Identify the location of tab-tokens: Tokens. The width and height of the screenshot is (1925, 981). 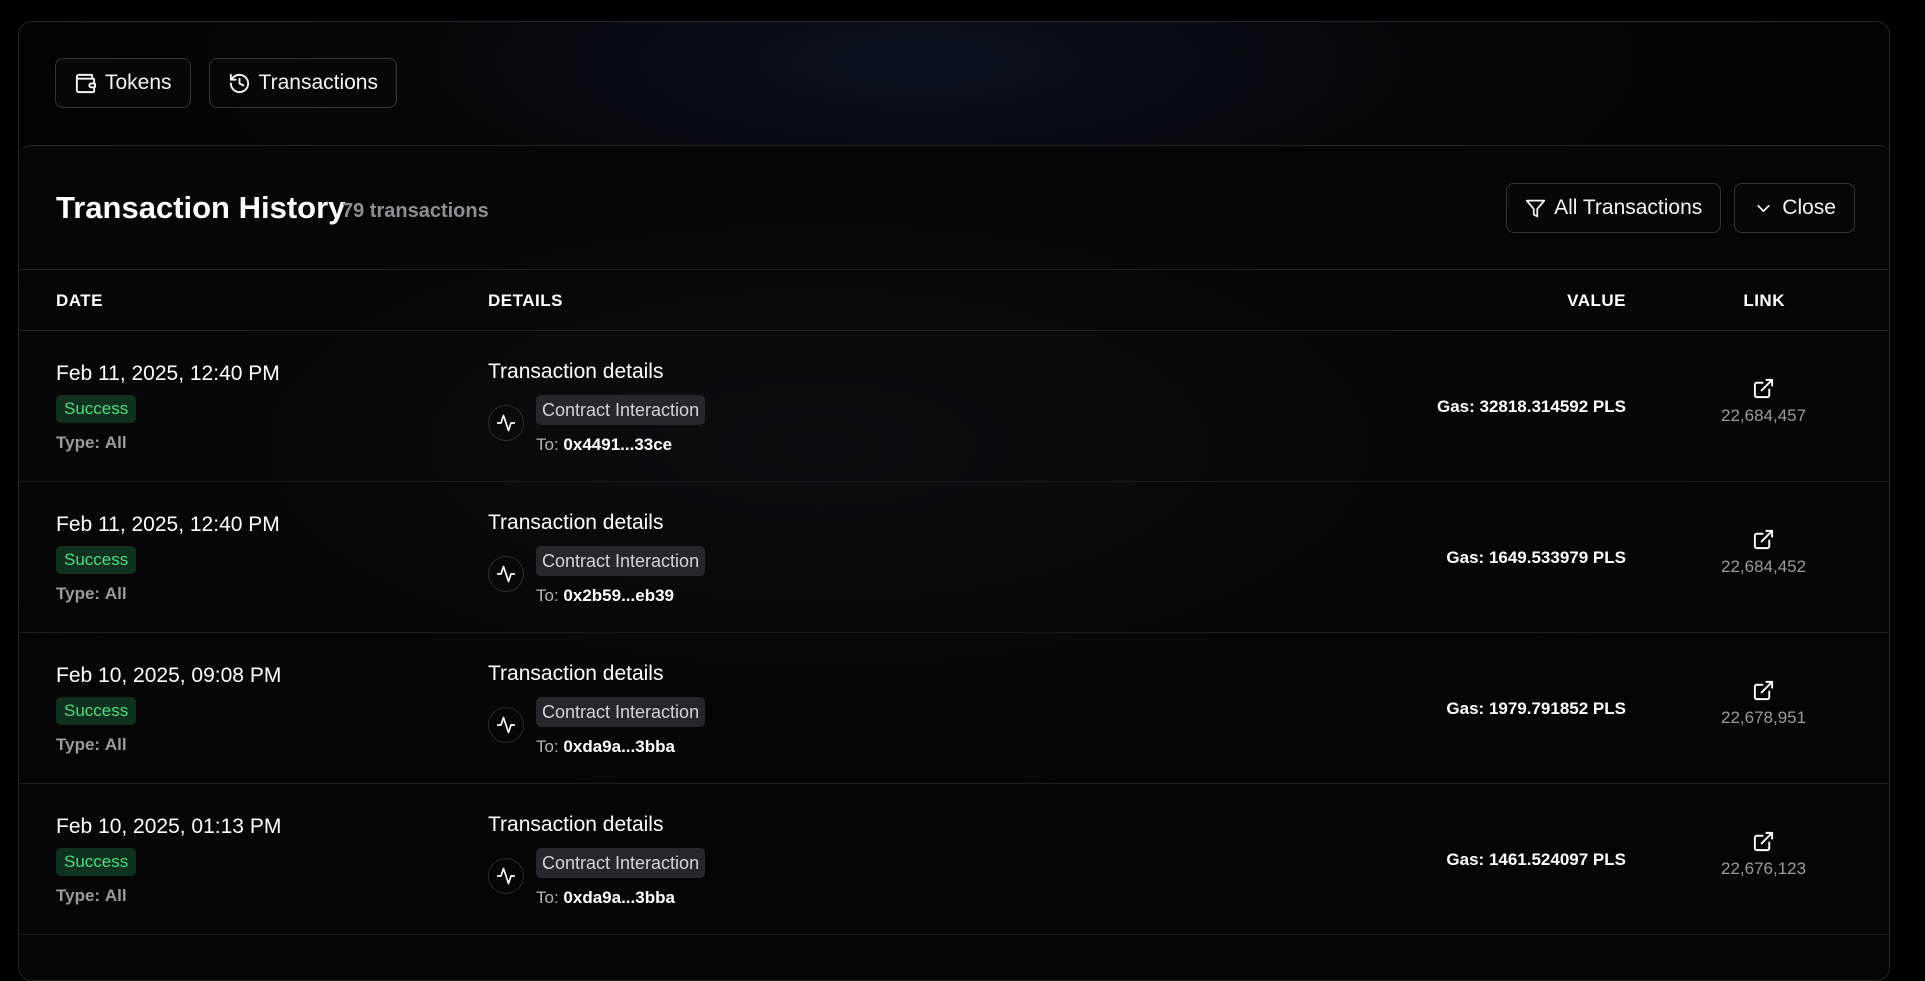
(123, 83).